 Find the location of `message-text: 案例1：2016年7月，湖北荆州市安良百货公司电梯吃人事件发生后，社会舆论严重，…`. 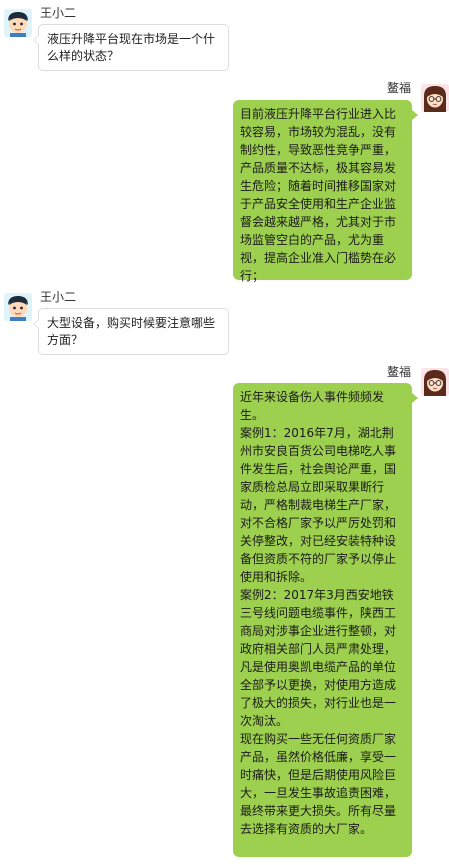

message-text: 案例1：2016年7月，湖北荆州市安良百货公司电梯吃人事件发生后，社会舆论严重，… is located at coordinates (318, 505).